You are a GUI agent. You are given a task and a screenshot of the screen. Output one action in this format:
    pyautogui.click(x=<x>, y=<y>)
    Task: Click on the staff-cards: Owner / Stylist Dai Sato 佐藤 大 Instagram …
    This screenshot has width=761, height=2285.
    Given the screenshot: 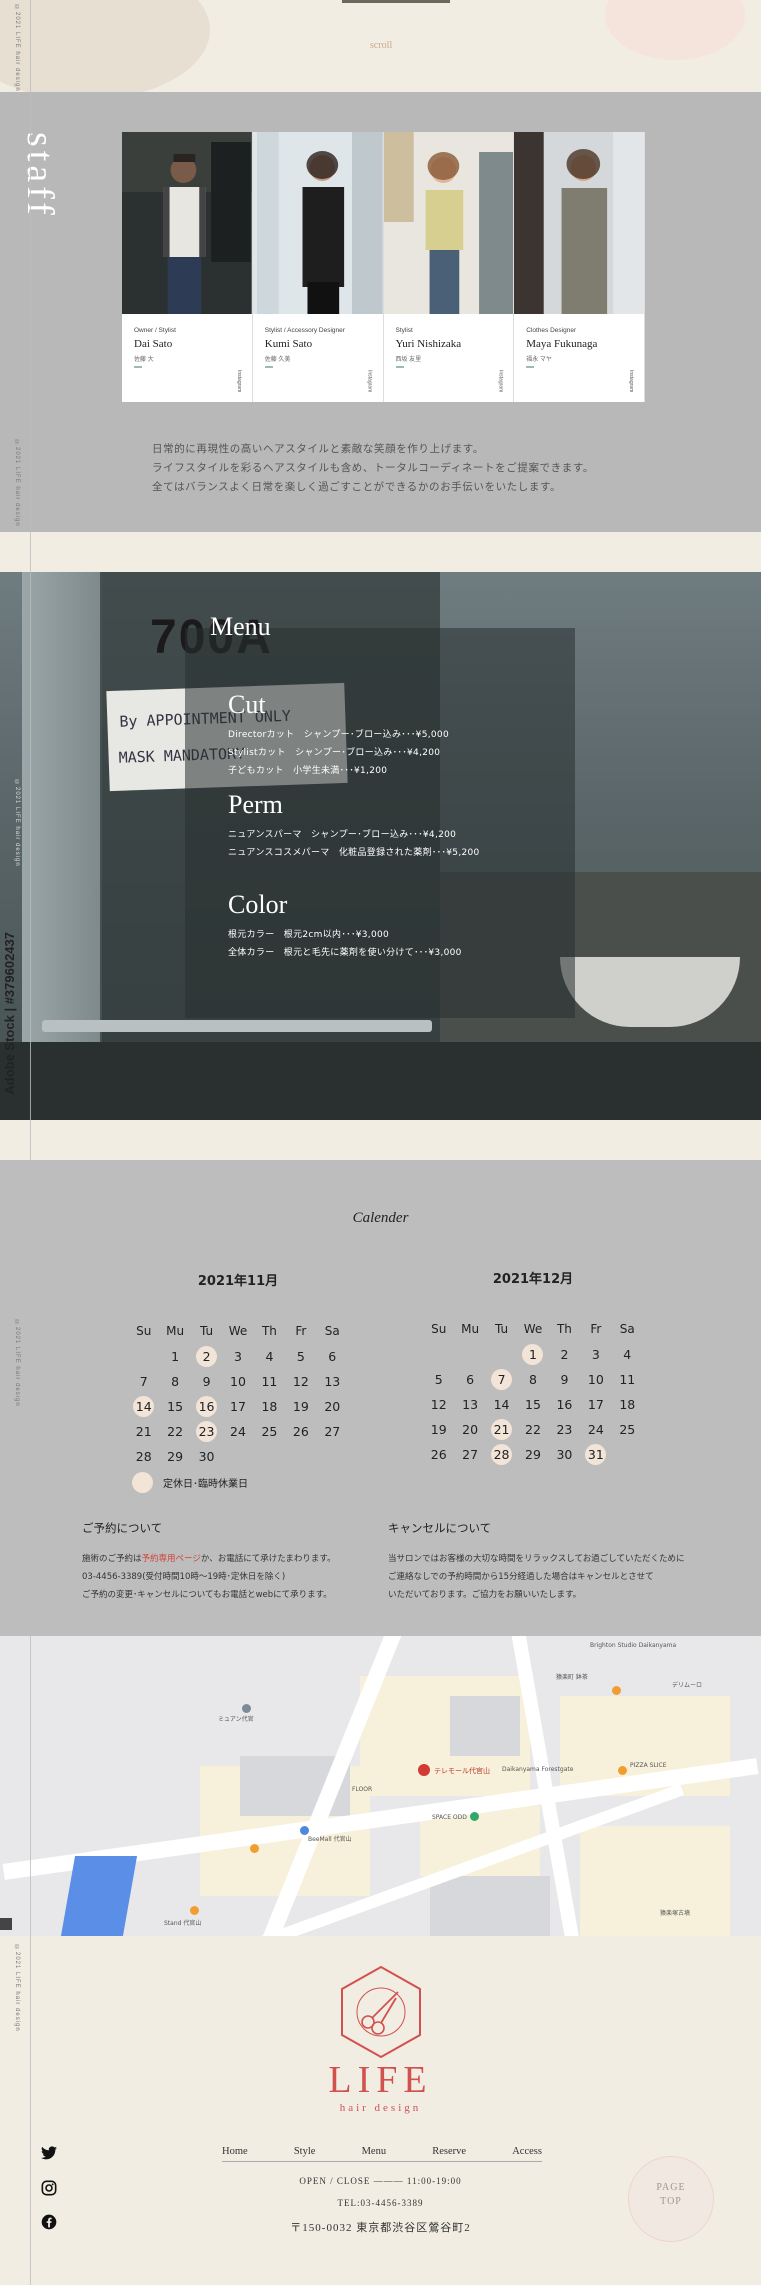 What is the action you would take?
    pyautogui.click(x=383, y=267)
    